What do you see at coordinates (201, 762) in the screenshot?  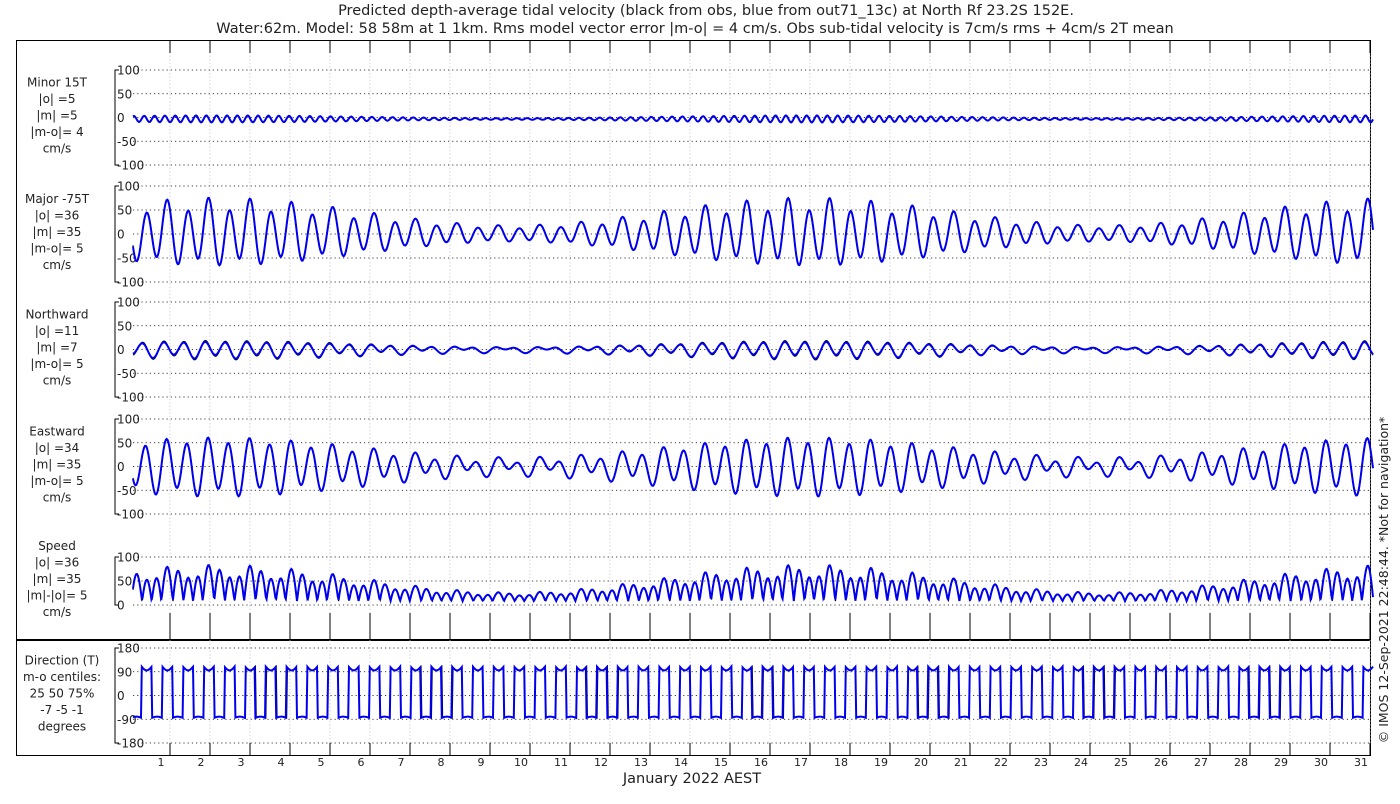 I see `x-tick-label: 2` at bounding box center [201, 762].